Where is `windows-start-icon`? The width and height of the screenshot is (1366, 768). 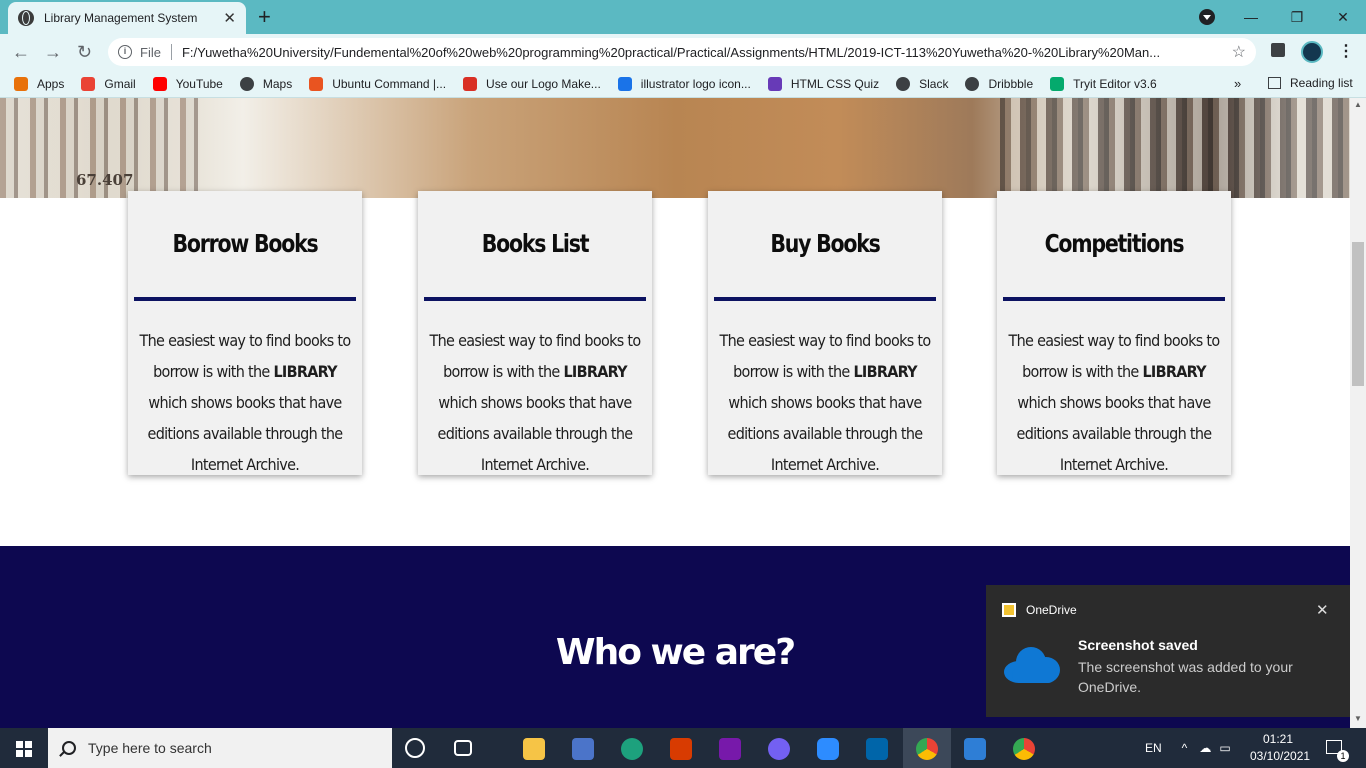 windows-start-icon is located at coordinates (24, 749).